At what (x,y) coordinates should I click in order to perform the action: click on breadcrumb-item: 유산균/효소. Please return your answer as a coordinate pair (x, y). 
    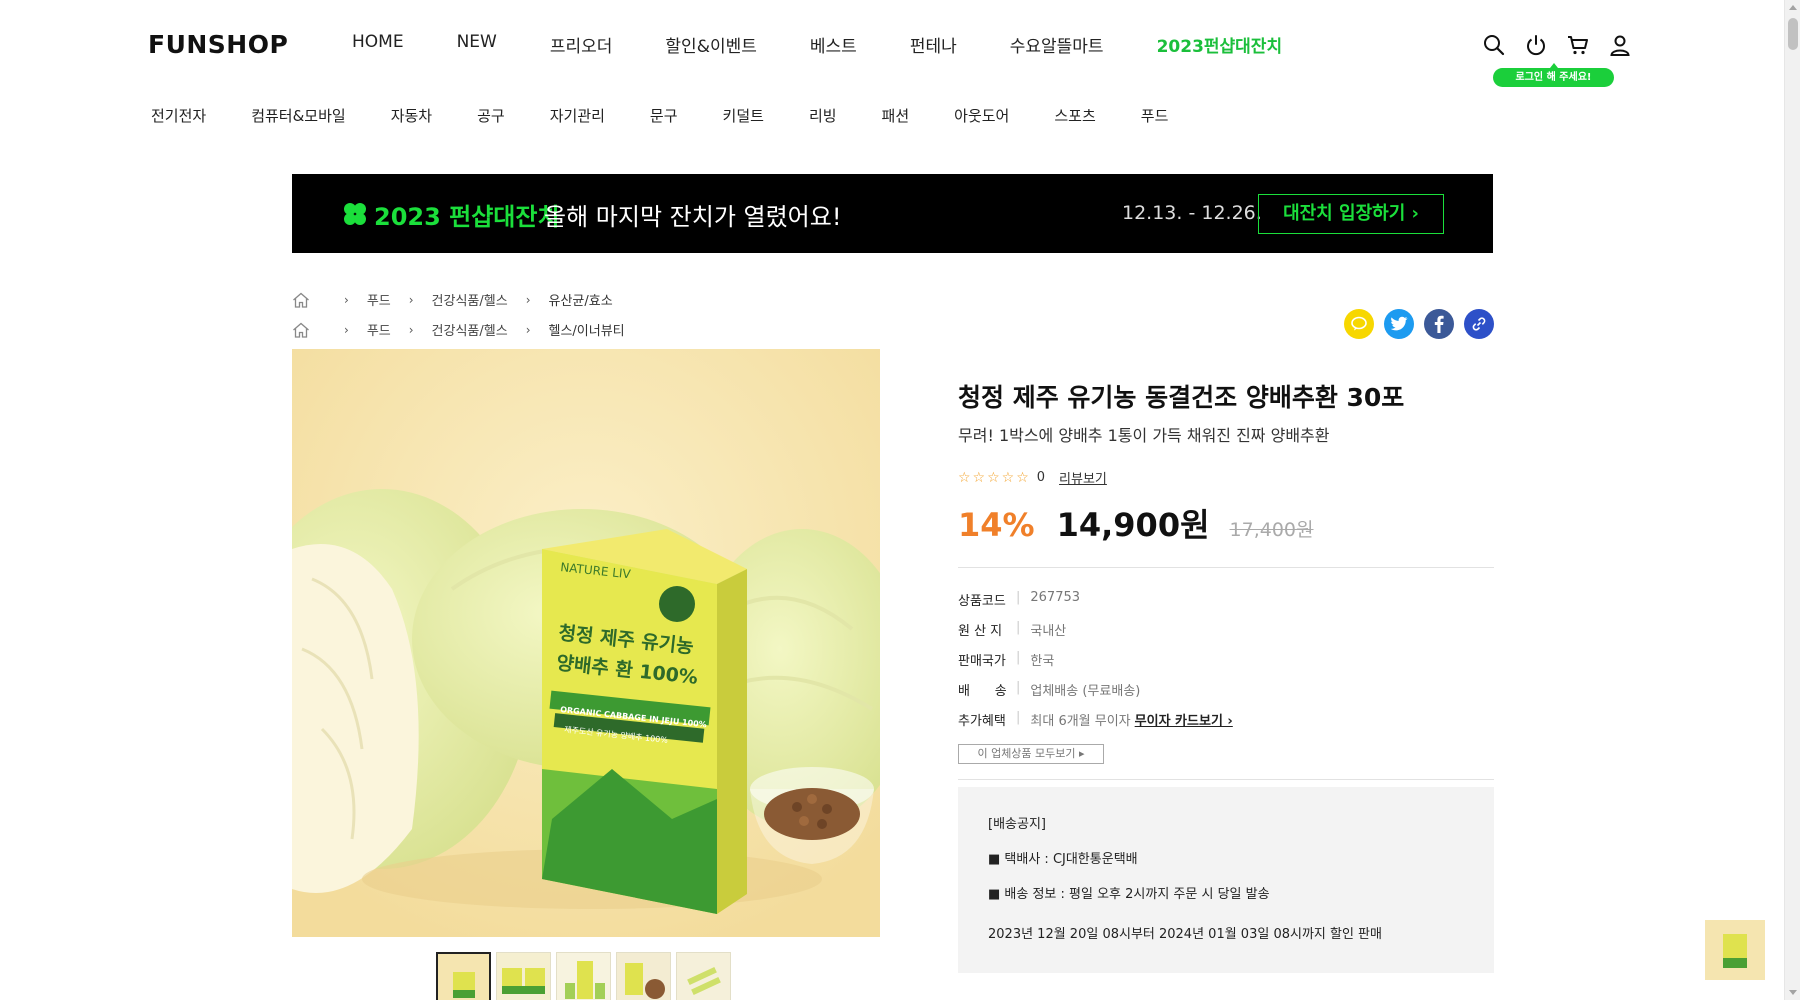
    Looking at the image, I should click on (581, 299).